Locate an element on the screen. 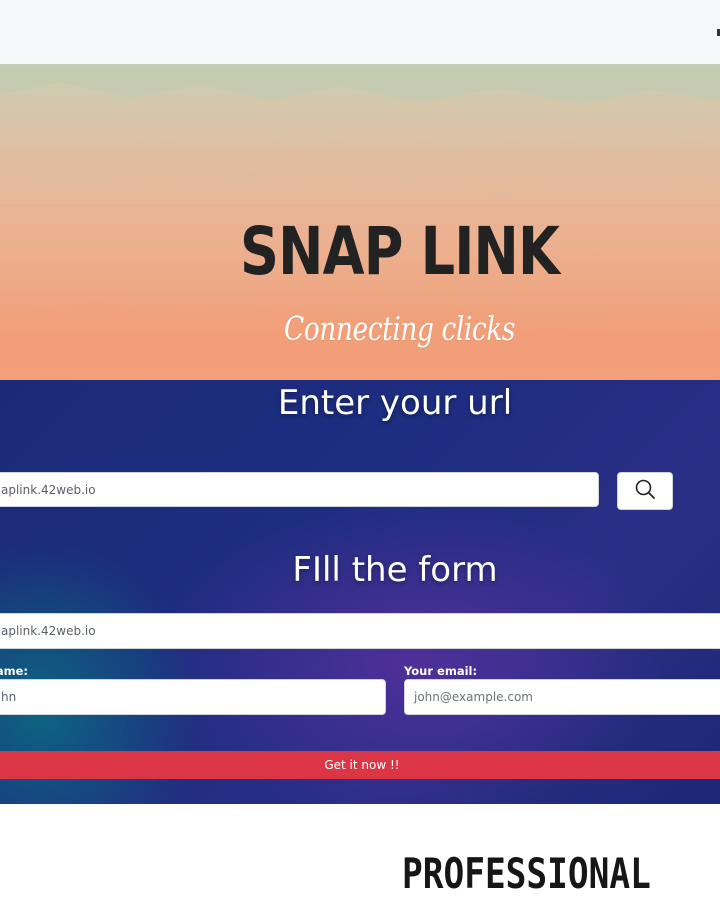 The width and height of the screenshot is (720, 900). form-url-label: : is located at coordinates (0, 605).